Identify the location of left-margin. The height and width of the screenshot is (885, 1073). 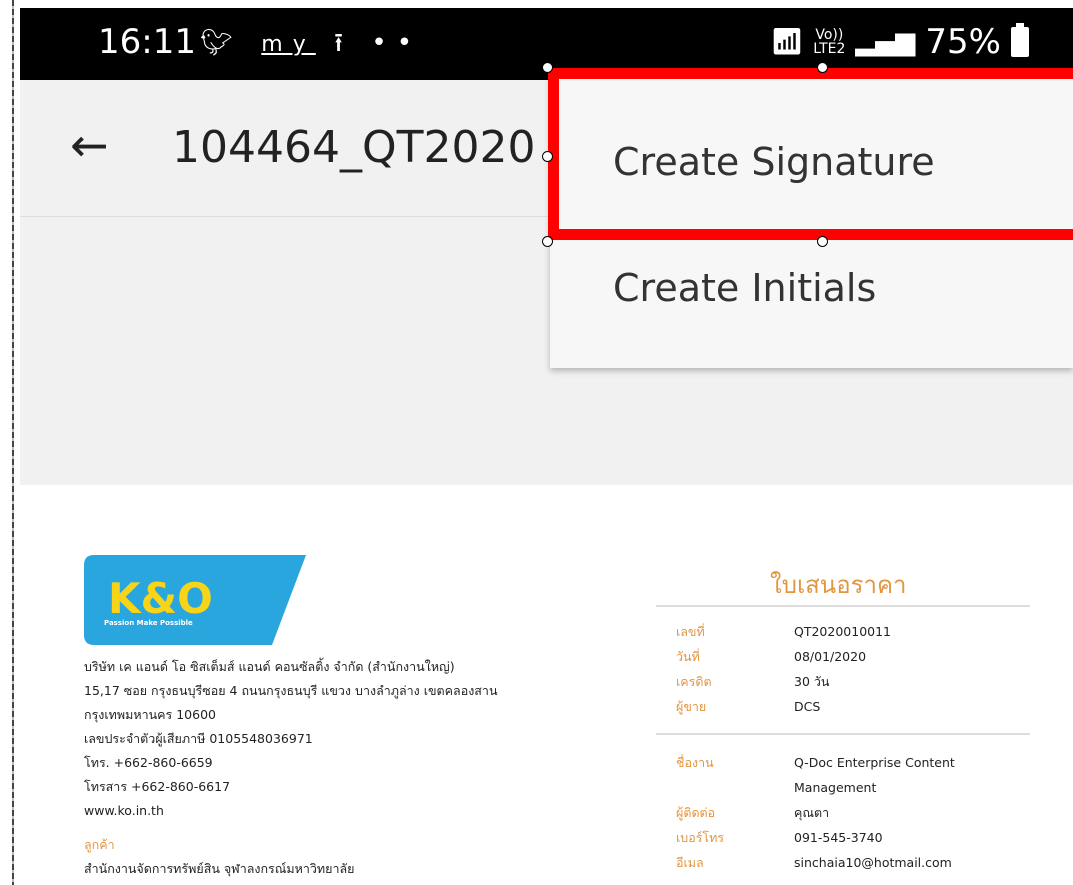
(5, 442).